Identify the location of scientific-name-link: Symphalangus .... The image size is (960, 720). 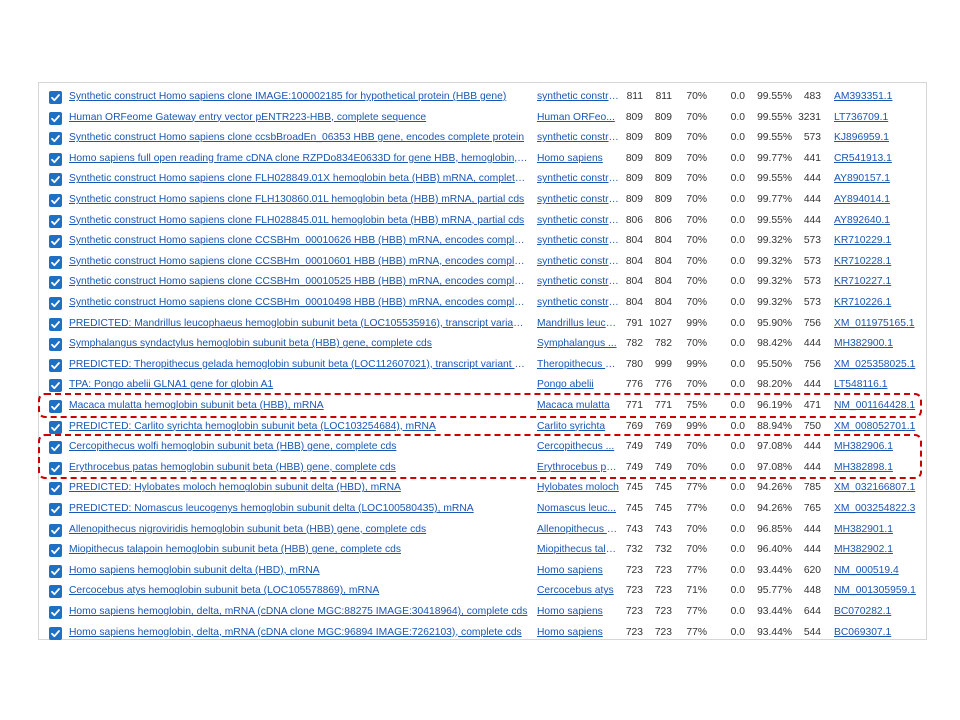
(578, 344).